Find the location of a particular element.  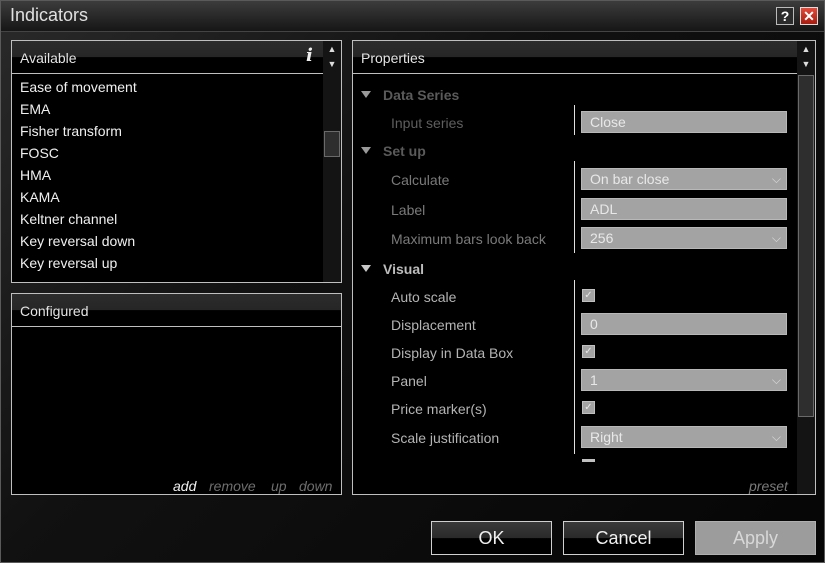

configured-header-label: Configured is located at coordinates (54, 311).